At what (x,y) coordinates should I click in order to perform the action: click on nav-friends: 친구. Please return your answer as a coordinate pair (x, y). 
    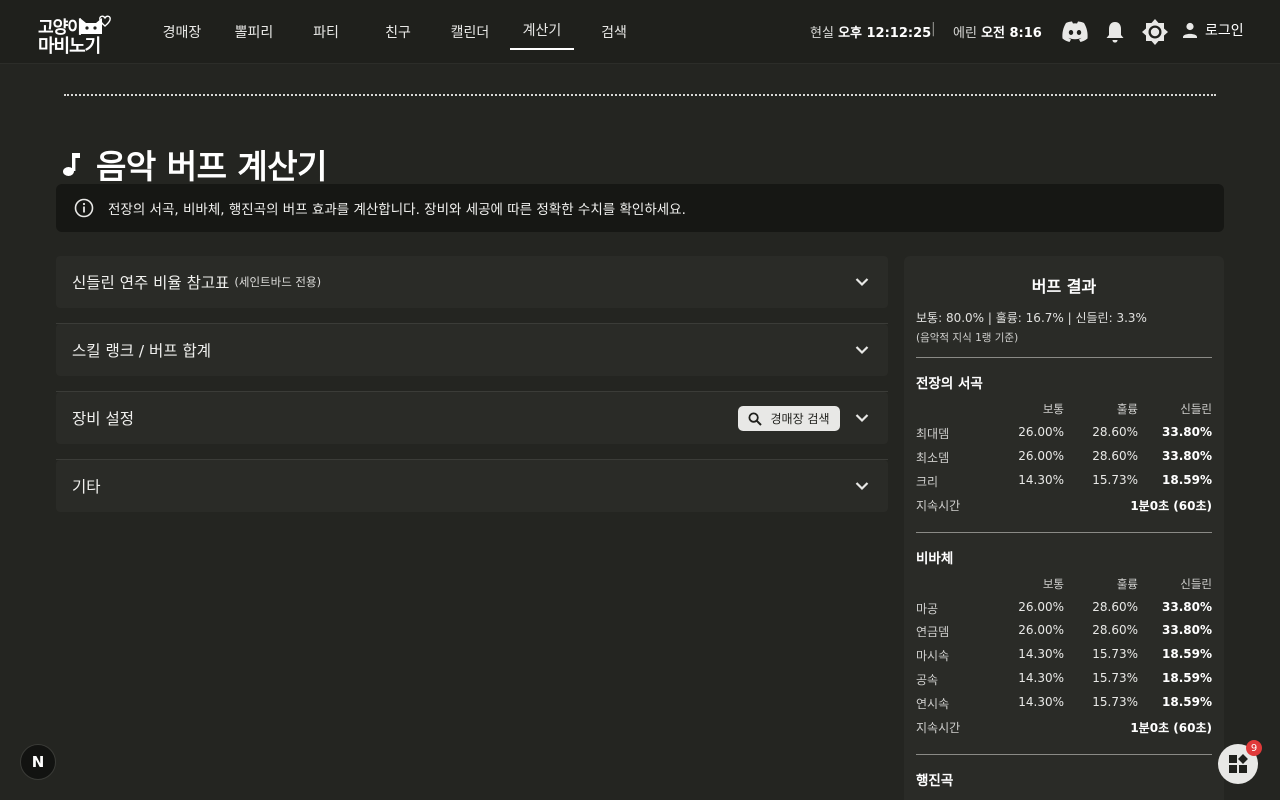
    Looking at the image, I should click on (398, 32).